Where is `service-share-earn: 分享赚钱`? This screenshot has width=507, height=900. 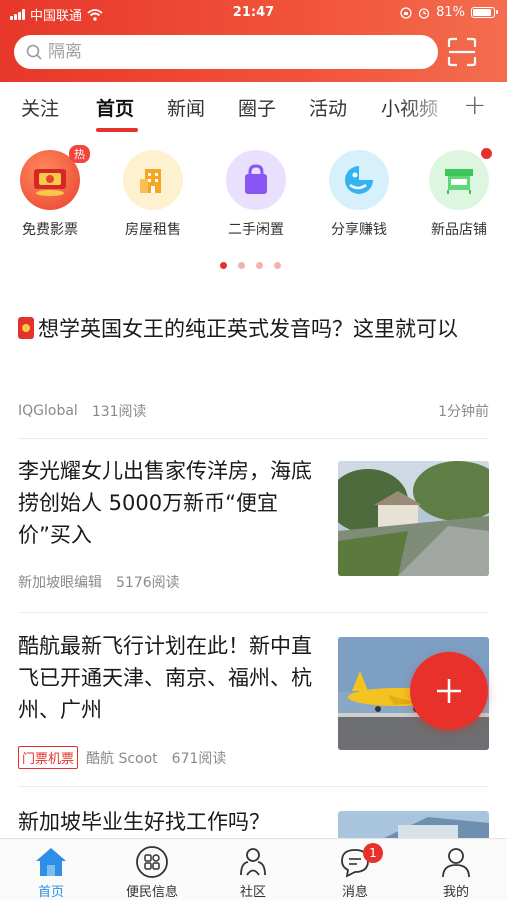
service-share-earn: 分享赚钱 is located at coordinates (359, 194).